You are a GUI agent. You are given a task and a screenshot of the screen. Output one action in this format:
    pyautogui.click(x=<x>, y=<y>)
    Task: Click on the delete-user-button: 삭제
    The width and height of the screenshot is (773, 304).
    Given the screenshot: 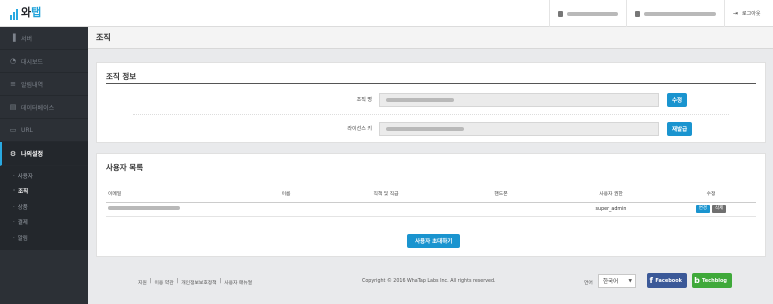 What is the action you would take?
    pyautogui.click(x=719, y=209)
    